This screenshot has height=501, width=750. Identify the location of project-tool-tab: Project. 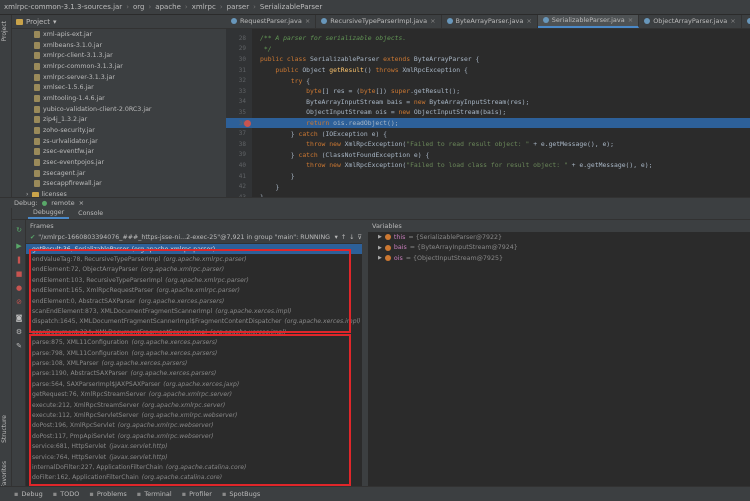
(4, 31).